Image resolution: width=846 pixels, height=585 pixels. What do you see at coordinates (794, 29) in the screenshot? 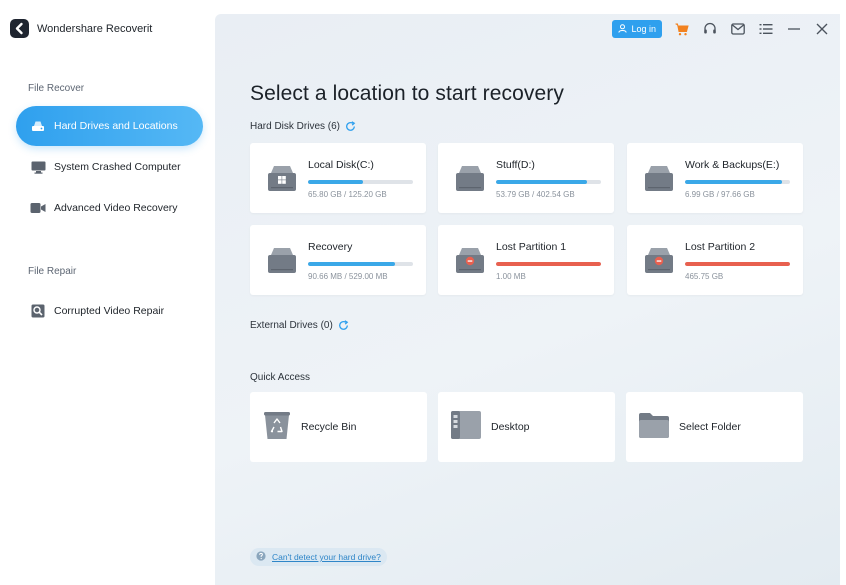
I see `minimize-icon` at bounding box center [794, 29].